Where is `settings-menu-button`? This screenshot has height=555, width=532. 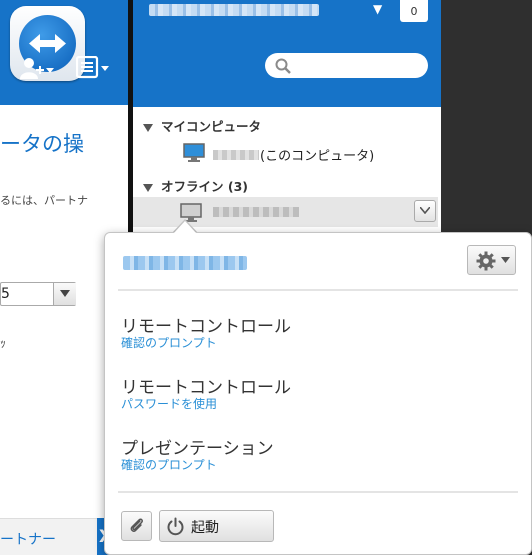 settings-menu-button is located at coordinates (491, 260).